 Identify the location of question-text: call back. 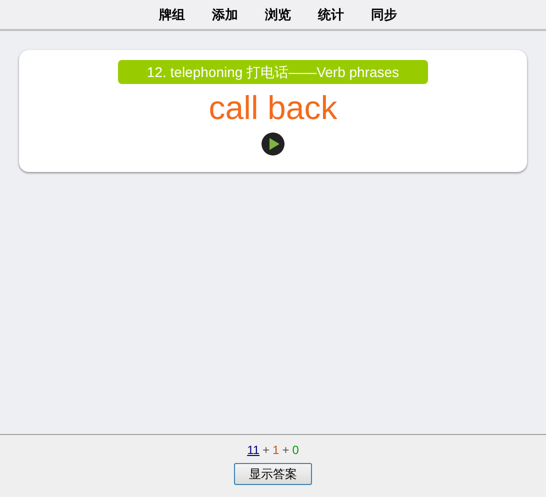
(273, 108).